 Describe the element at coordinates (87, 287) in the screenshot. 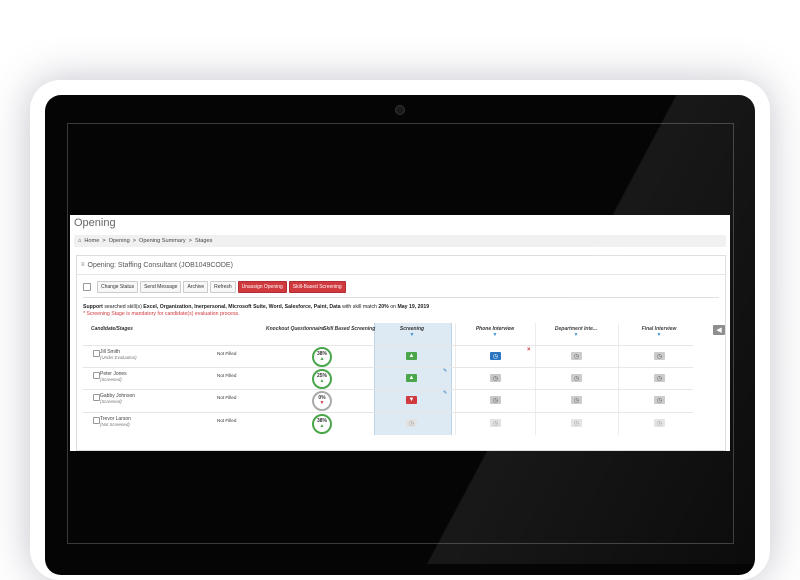

I see `select-all-checkbox` at that location.